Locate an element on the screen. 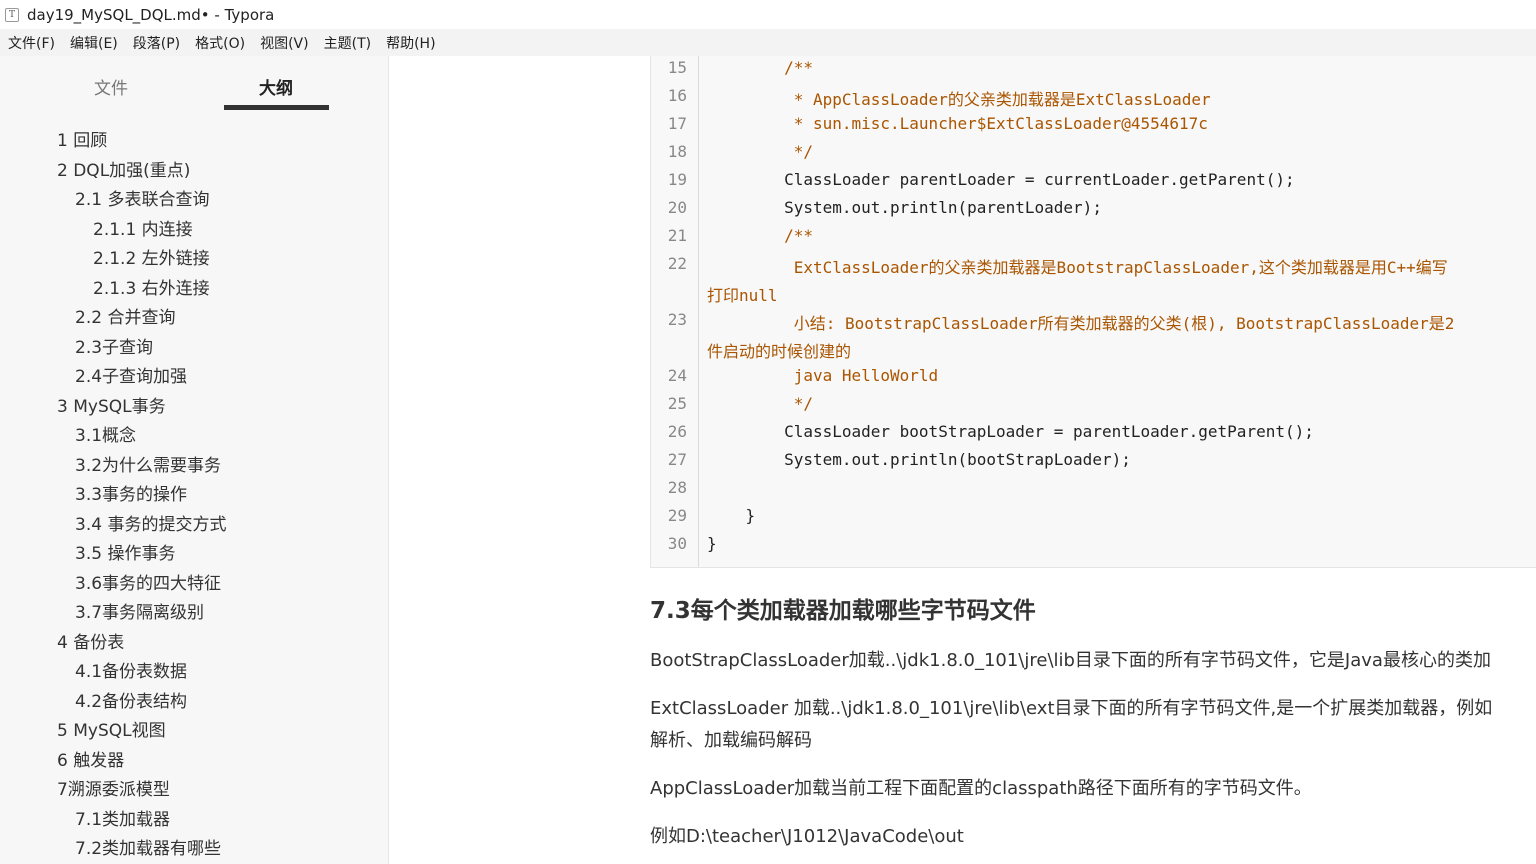 The image size is (1536, 864). line-number: 21 is located at coordinates (677, 235).